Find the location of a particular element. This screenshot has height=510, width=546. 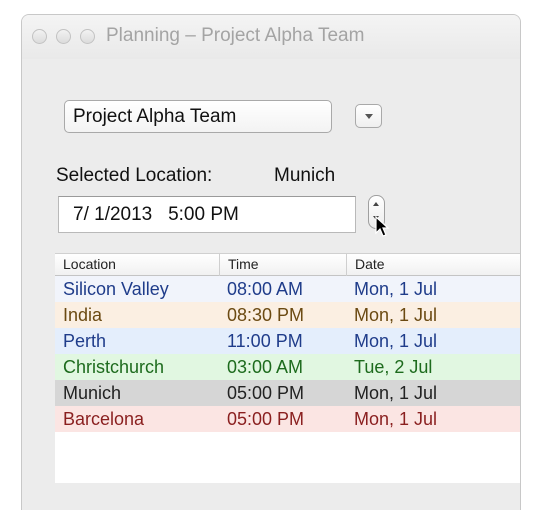

close-window-button is located at coordinates (39, 36).